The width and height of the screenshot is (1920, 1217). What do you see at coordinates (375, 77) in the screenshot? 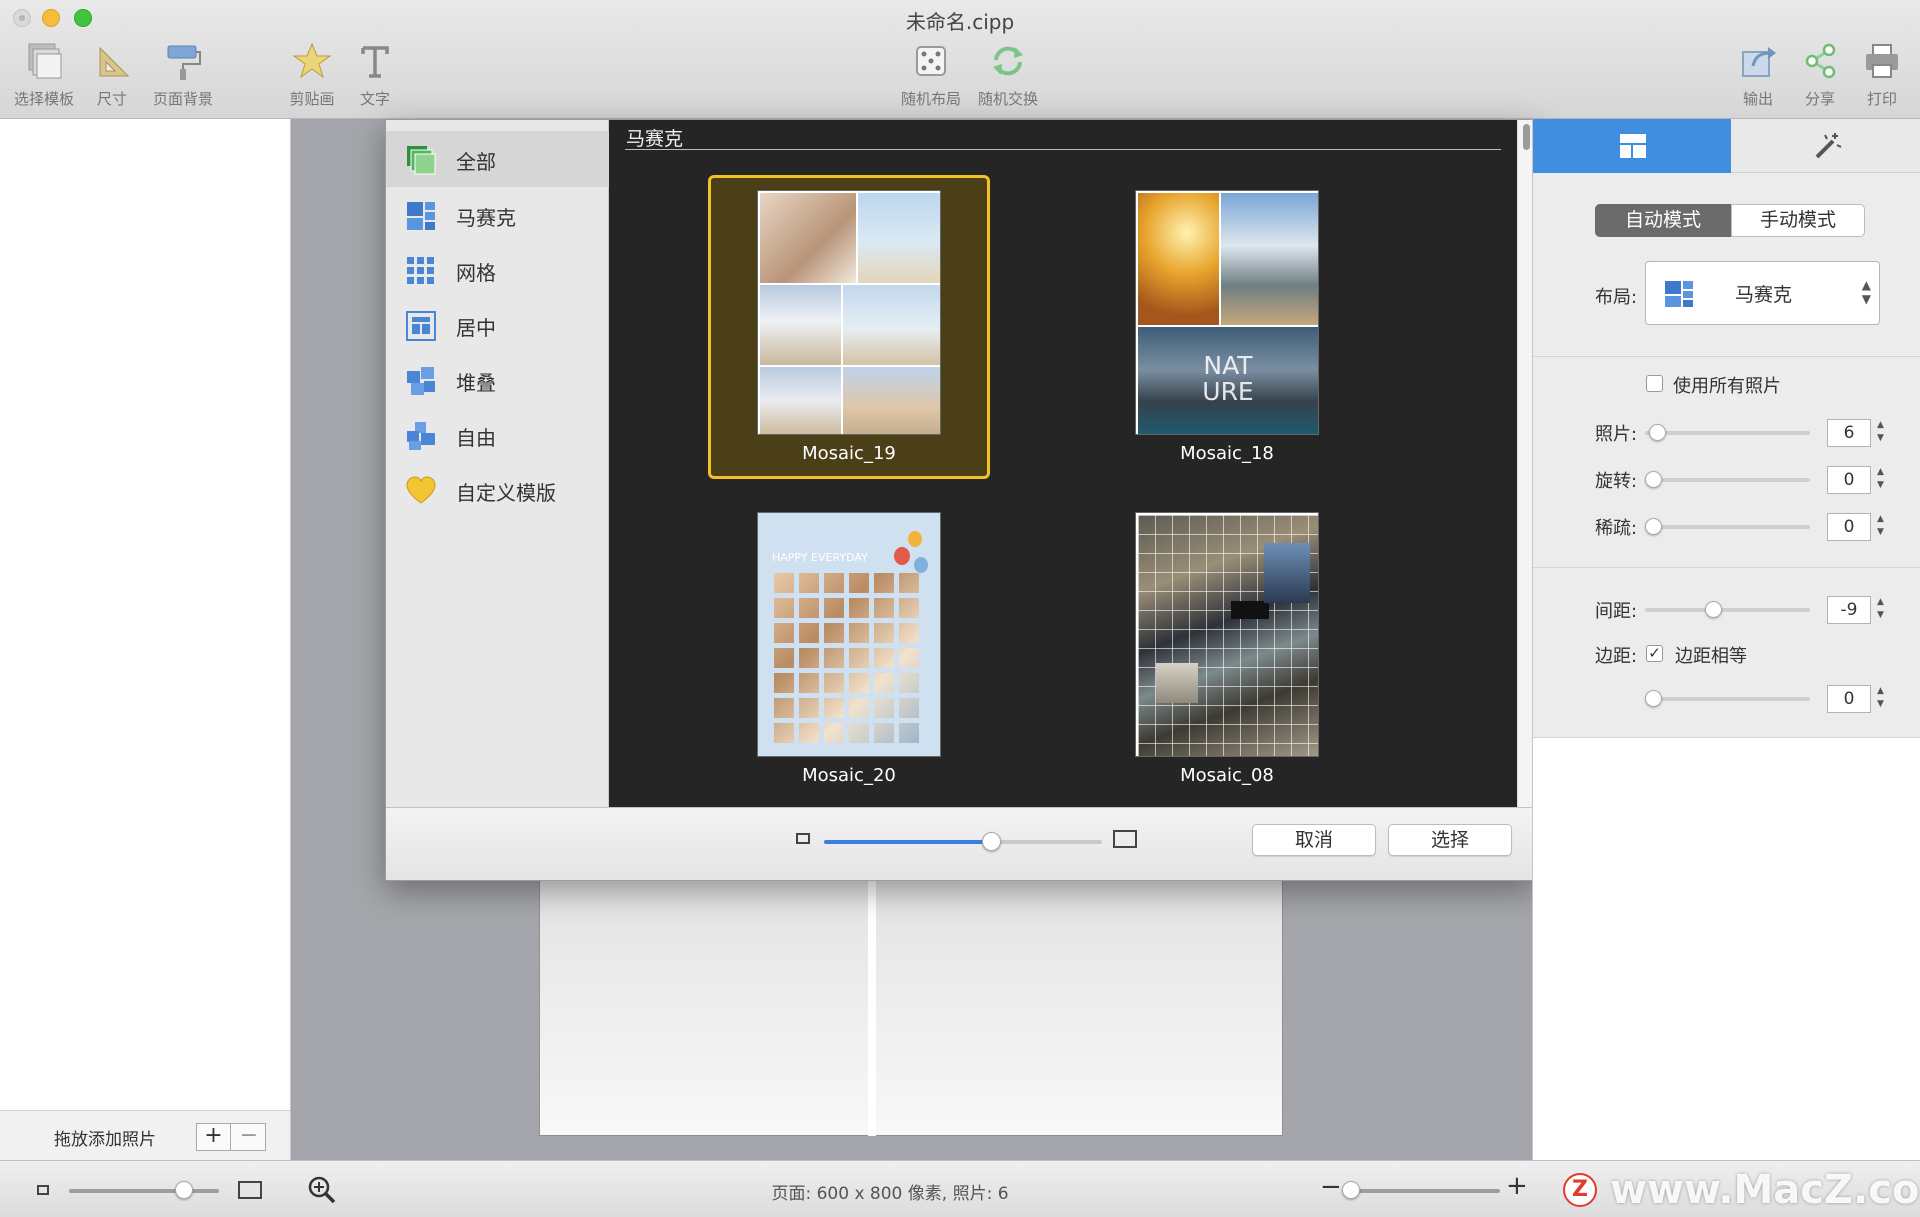
I see `text-button: 文字` at bounding box center [375, 77].